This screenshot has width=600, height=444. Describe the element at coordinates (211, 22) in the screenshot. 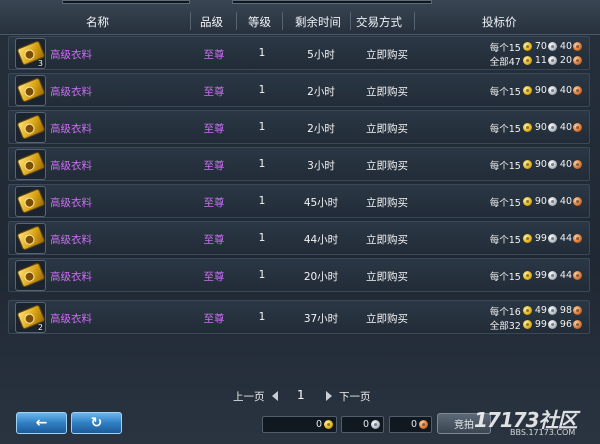

I see `header-quality: 品级` at that location.